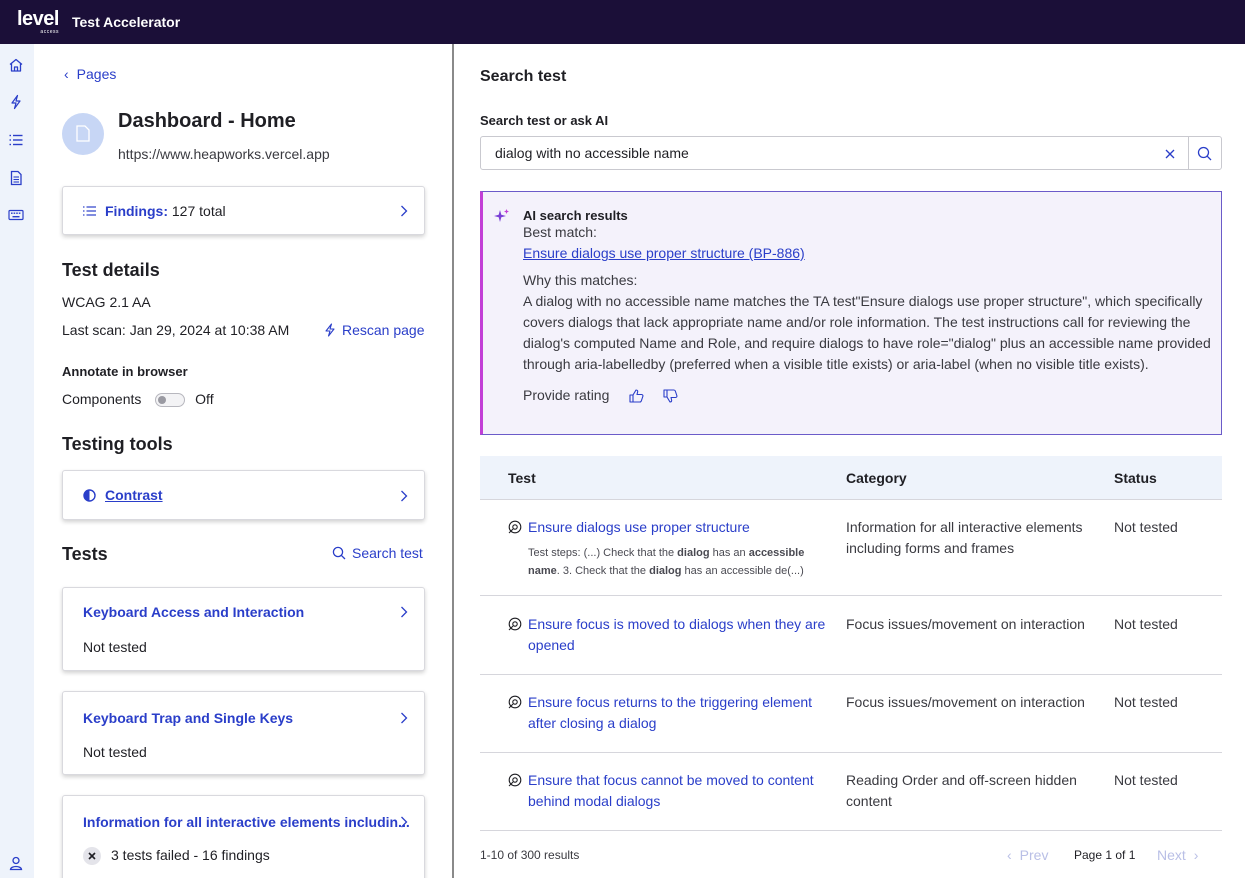  I want to click on contrast-link: Contrast, so click(134, 495).